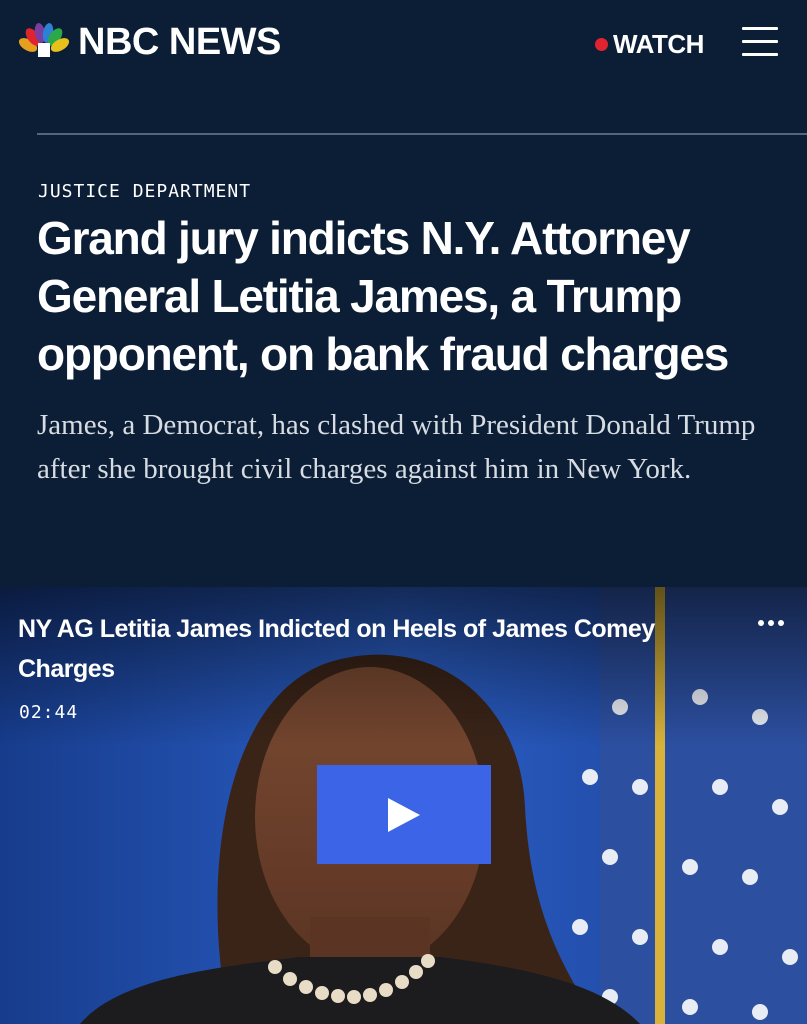 Image resolution: width=807 pixels, height=1024 pixels. What do you see at coordinates (658, 44) in the screenshot?
I see `watch-label: WATCH` at bounding box center [658, 44].